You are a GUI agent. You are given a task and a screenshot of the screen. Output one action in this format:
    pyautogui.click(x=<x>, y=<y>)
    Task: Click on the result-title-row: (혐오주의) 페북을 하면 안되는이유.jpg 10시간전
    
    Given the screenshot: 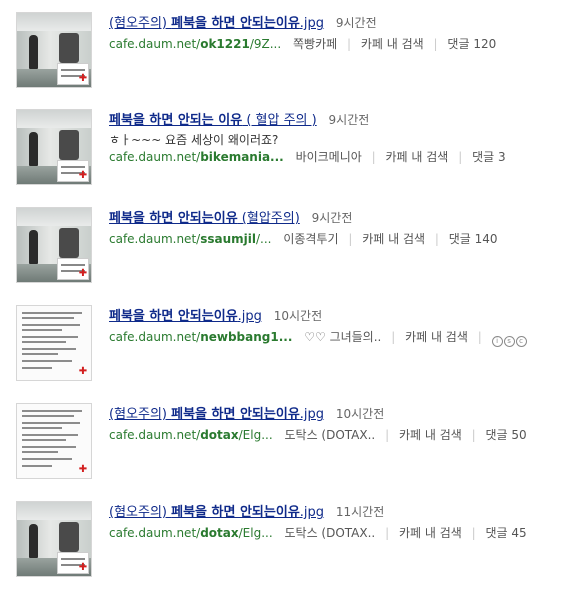 What is the action you would take?
    pyautogui.click(x=246, y=414)
    